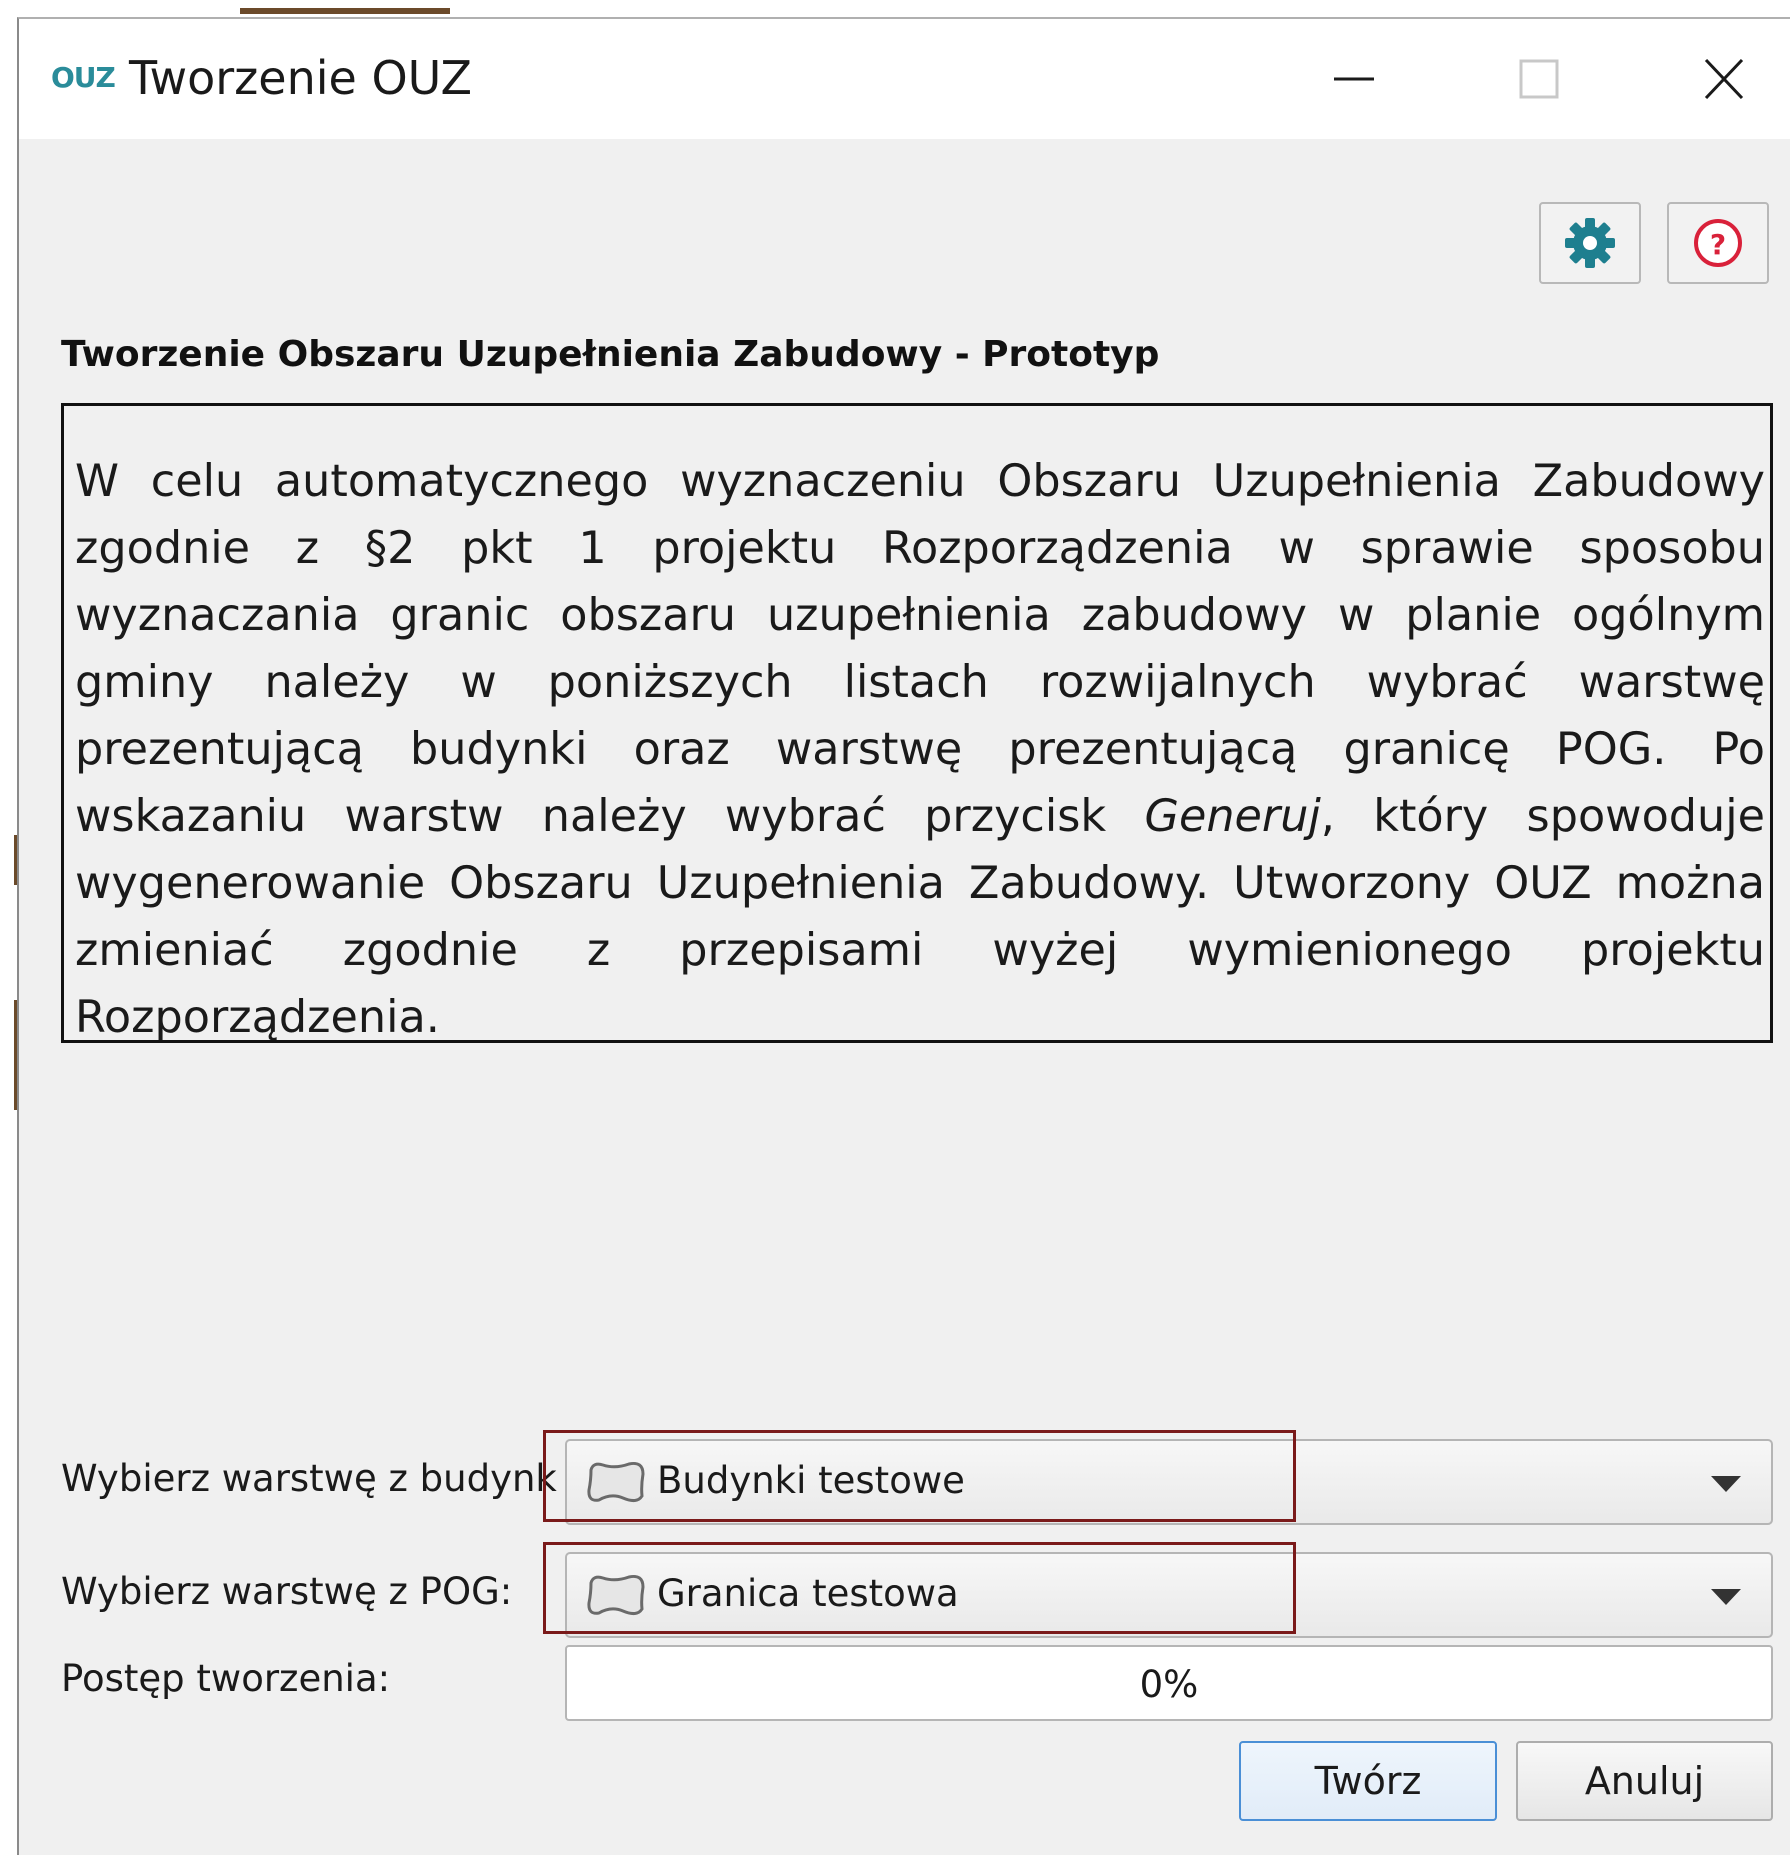 The width and height of the screenshot is (1790, 1855). I want to click on progress-text: 0%, so click(1169, 1684).